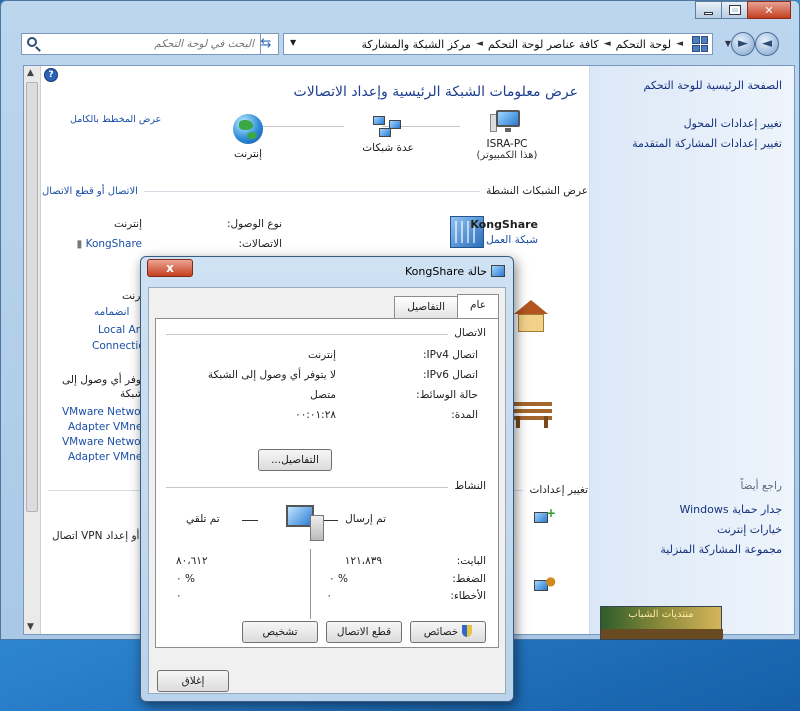  I want to click on search-input: البحث في لوحة التحكم, so click(141, 44).